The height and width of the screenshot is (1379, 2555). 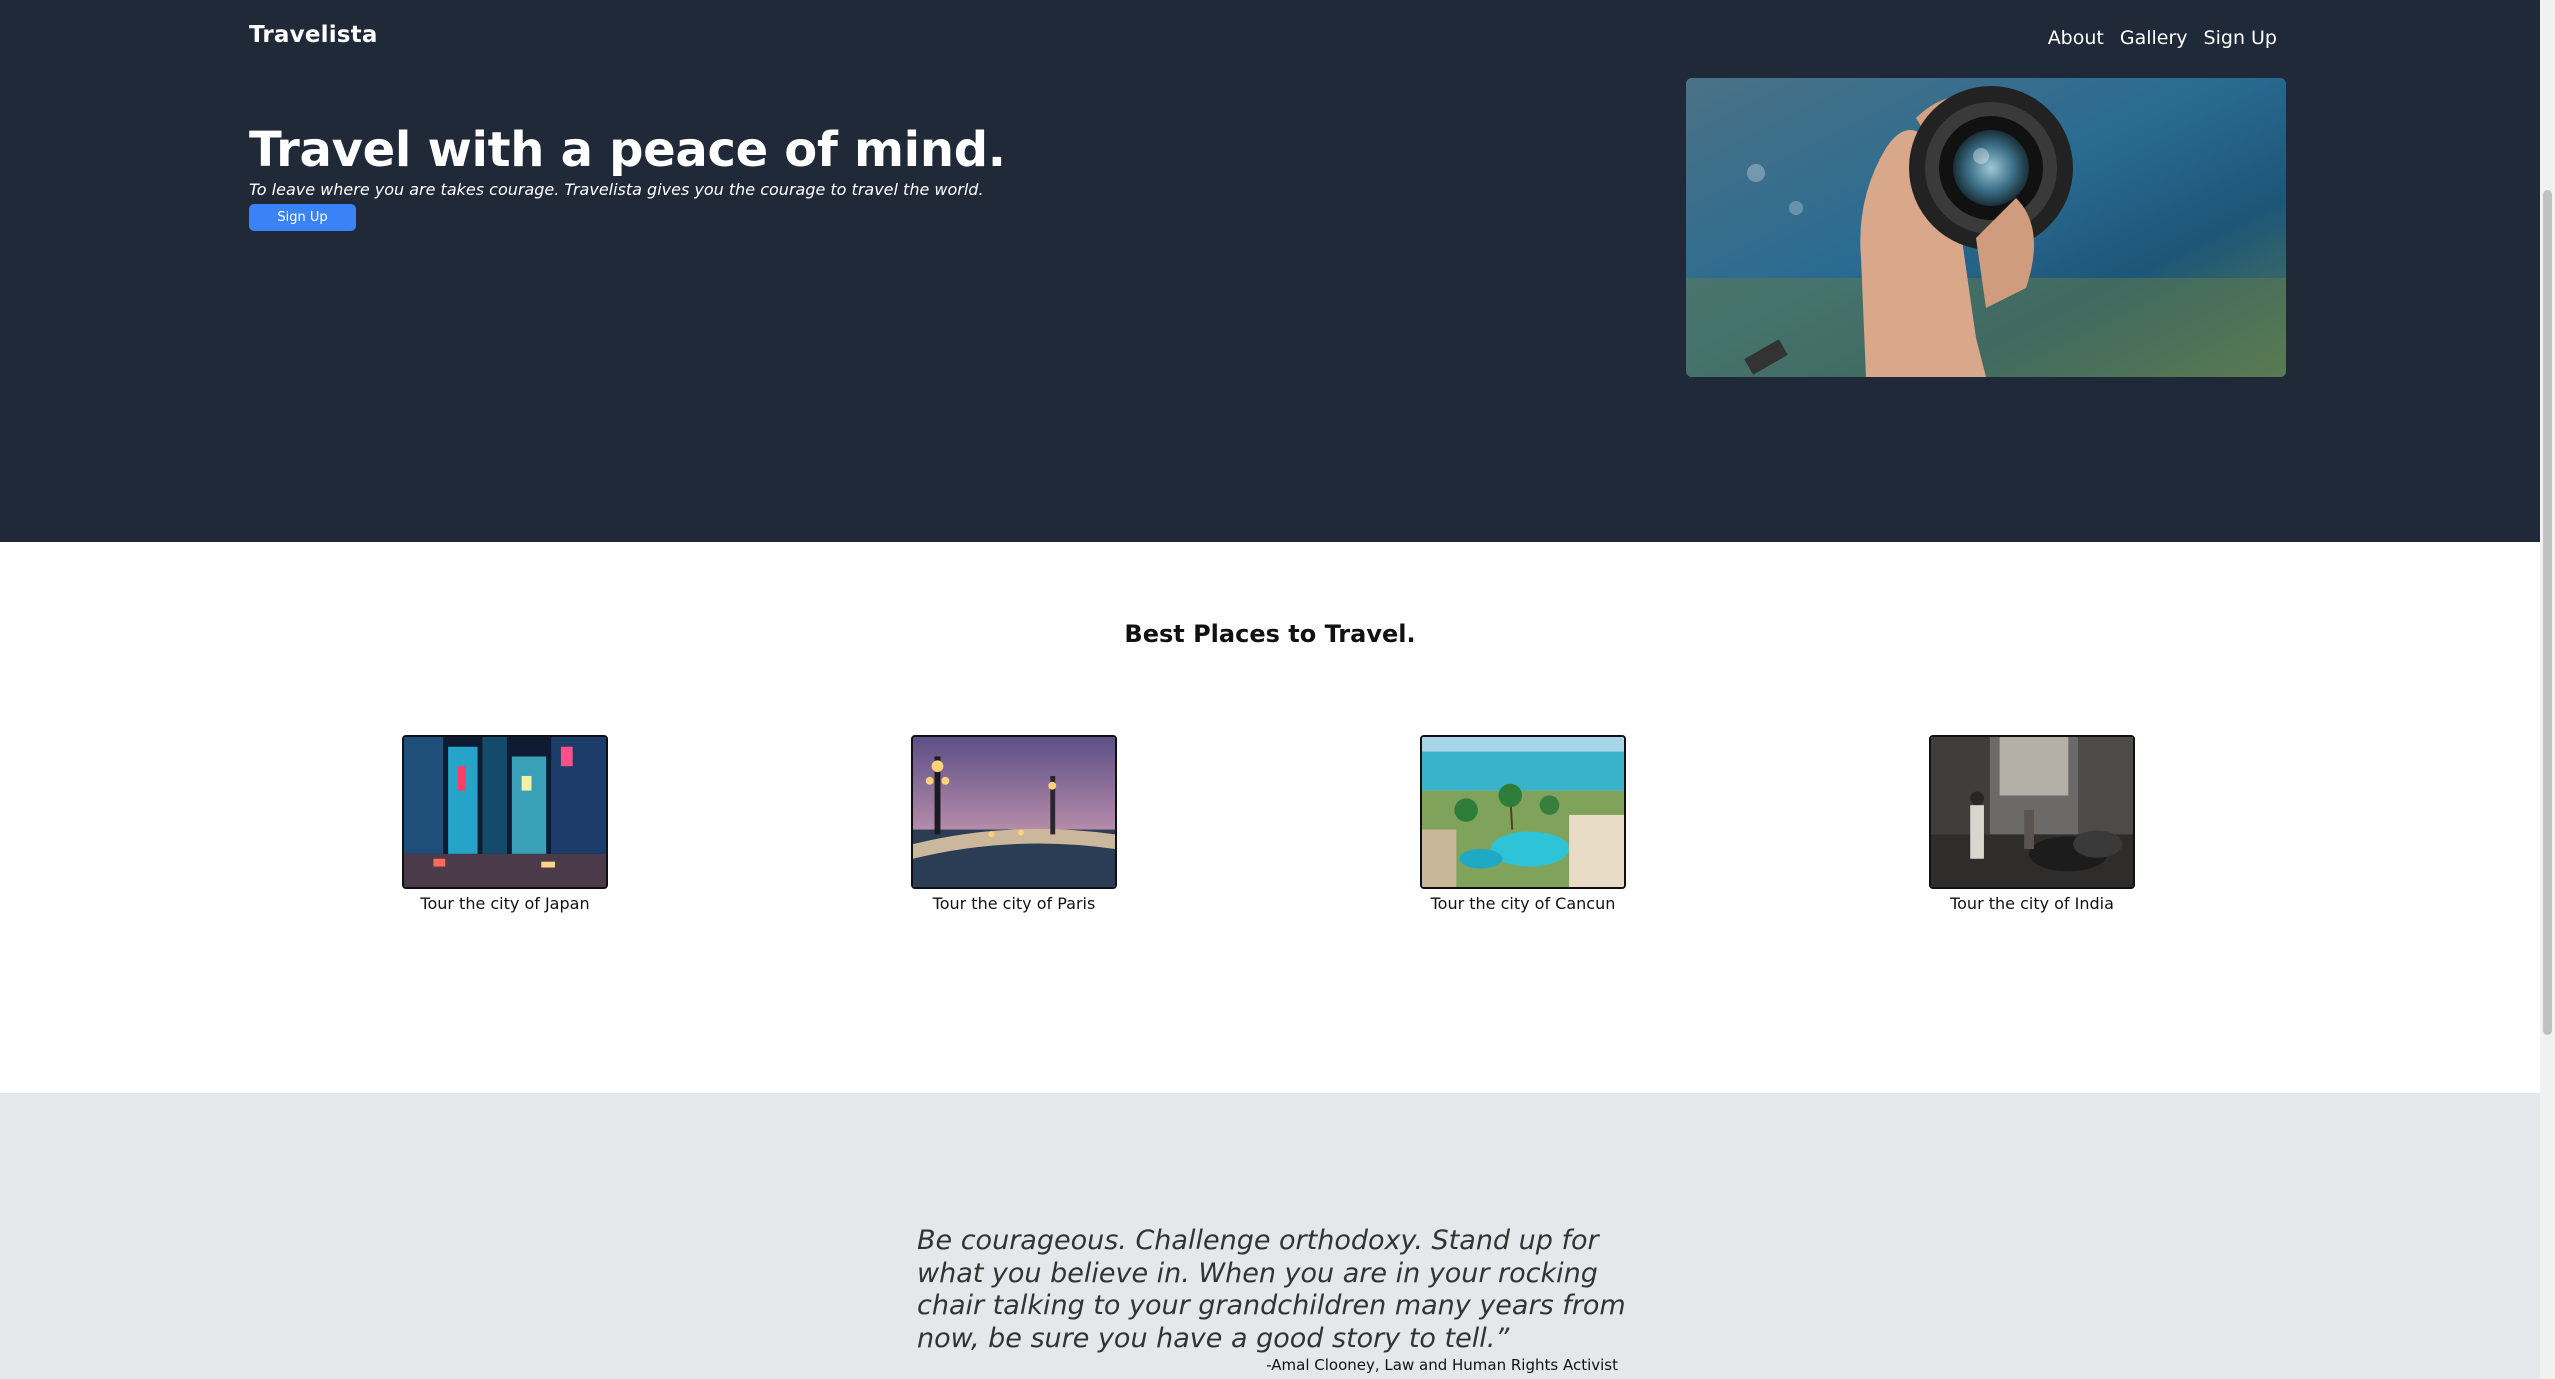 What do you see at coordinates (313, 35) in the screenshot?
I see `brand-logo: Travelista` at bounding box center [313, 35].